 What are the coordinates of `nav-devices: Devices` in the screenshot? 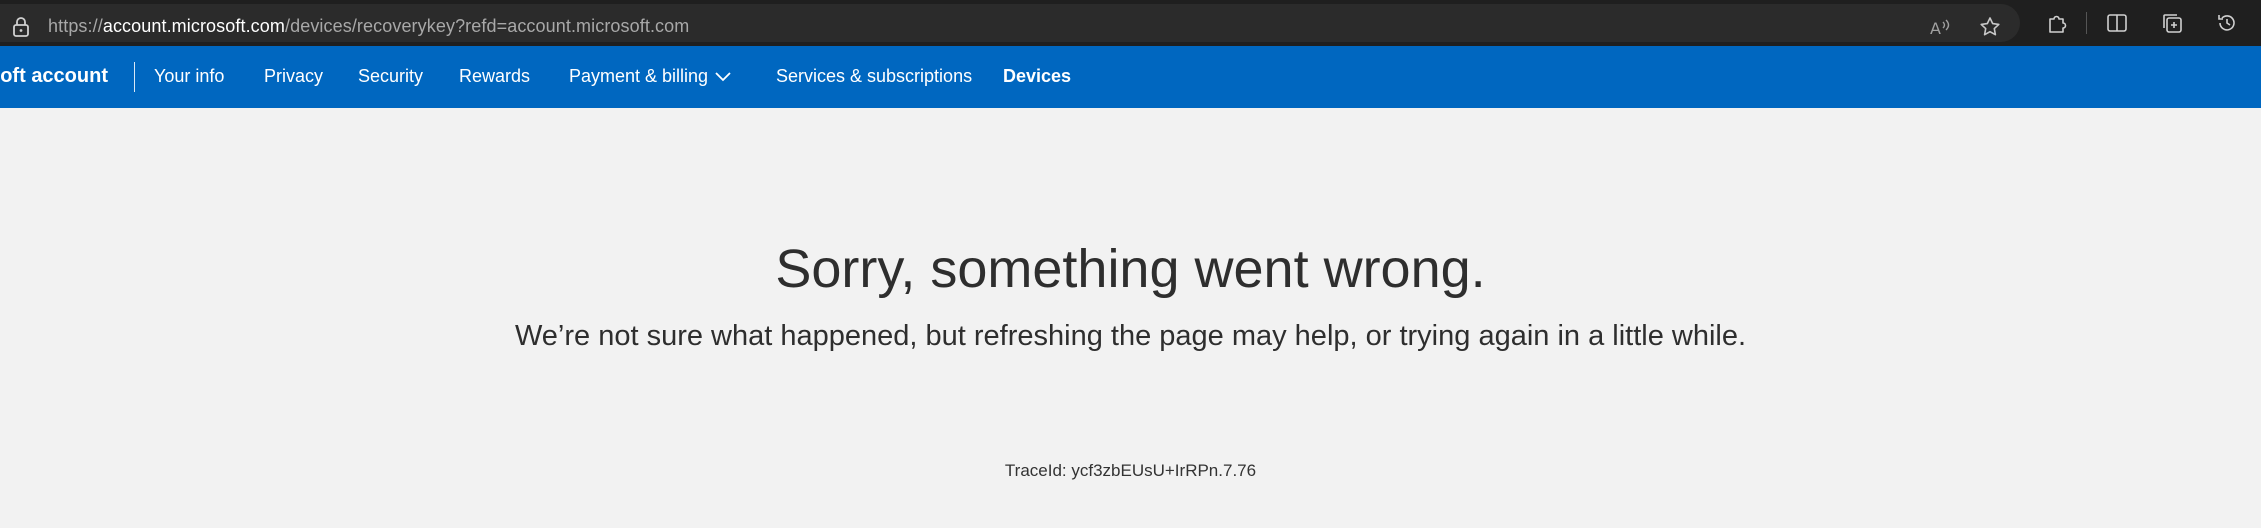 It's located at (1037, 76).